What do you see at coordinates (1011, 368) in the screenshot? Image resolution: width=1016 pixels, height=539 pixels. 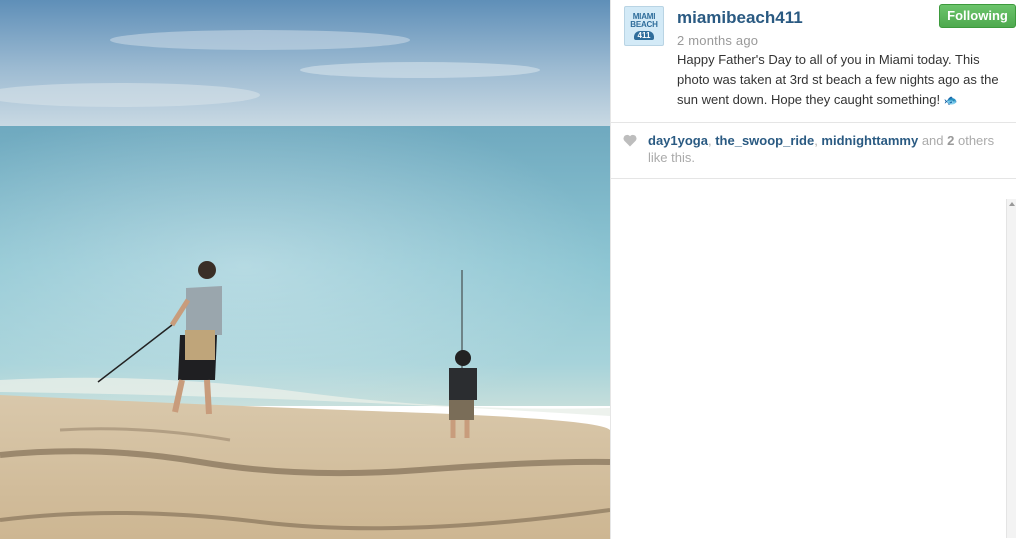 I see `comments-scrollbar` at bounding box center [1011, 368].